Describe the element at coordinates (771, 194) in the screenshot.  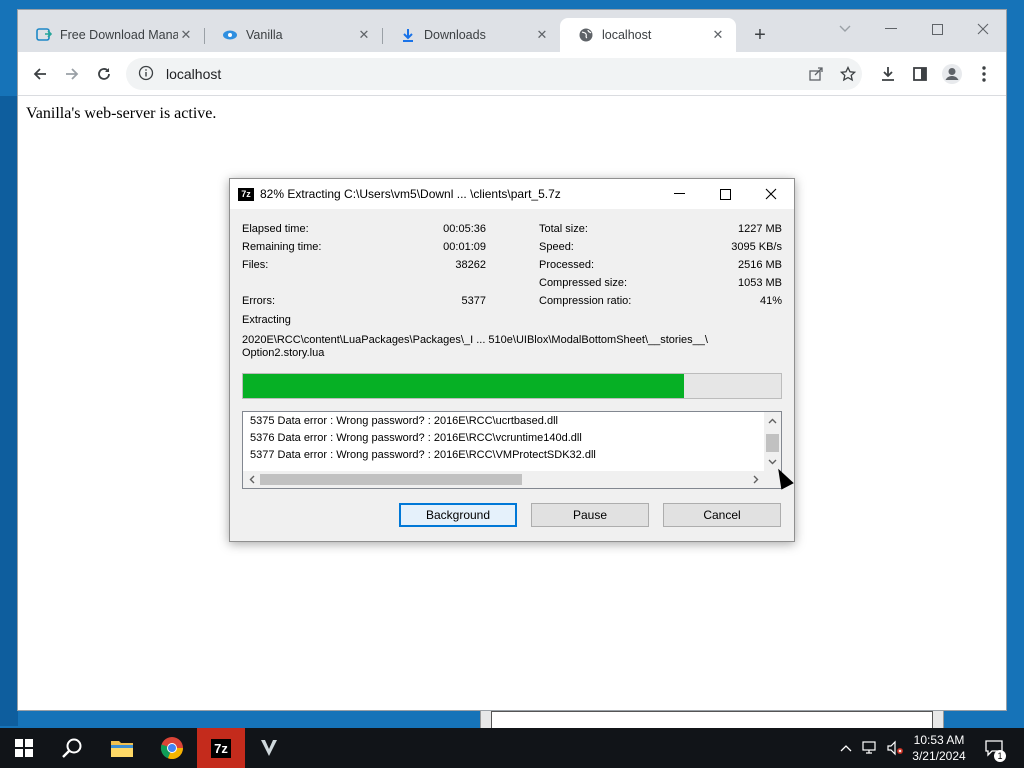
I see `close-icon` at that location.